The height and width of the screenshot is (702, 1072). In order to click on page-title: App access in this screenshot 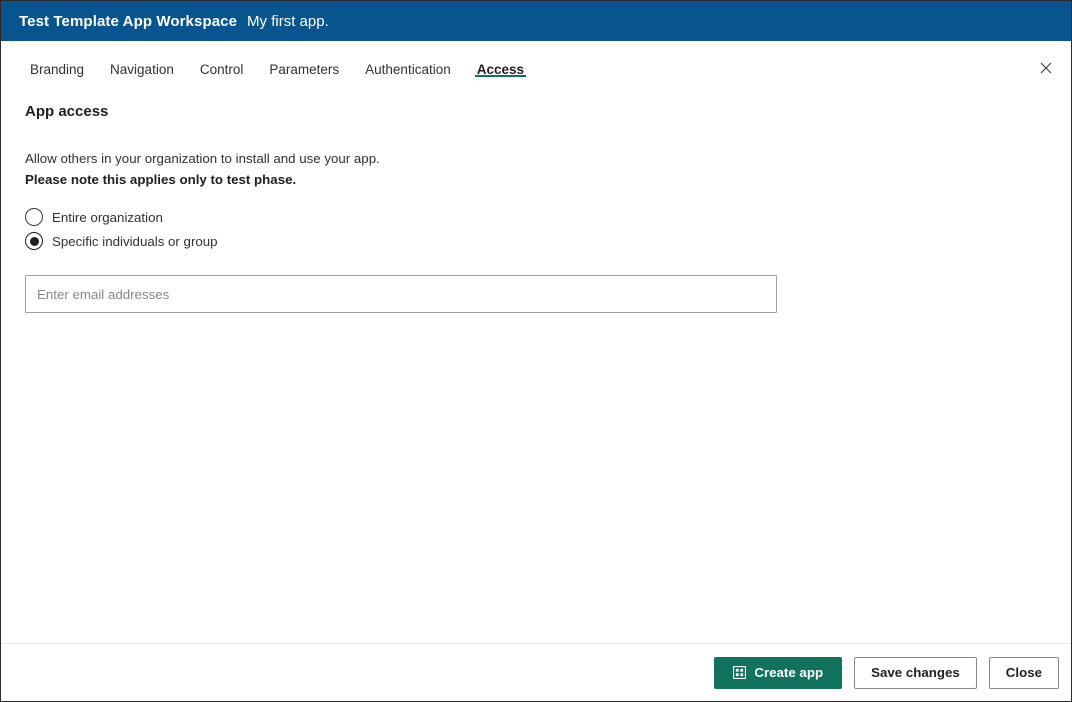, I will do `click(67, 111)`.